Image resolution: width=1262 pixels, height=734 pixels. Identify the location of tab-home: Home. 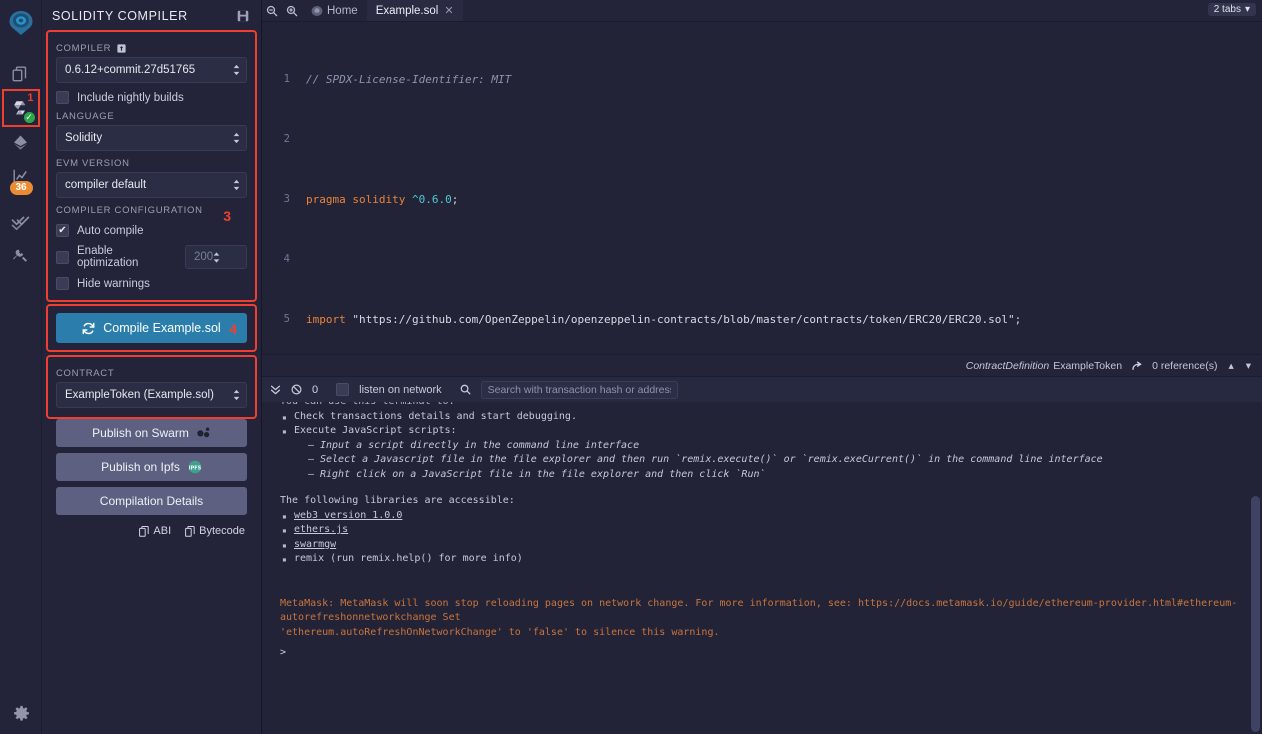
(334, 10).